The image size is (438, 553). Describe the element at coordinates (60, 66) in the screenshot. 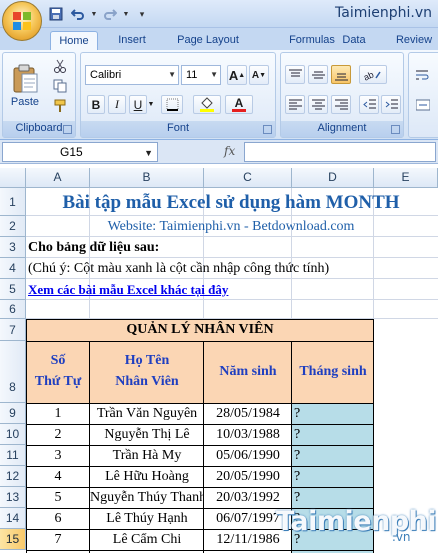

I see `cut-button` at that location.